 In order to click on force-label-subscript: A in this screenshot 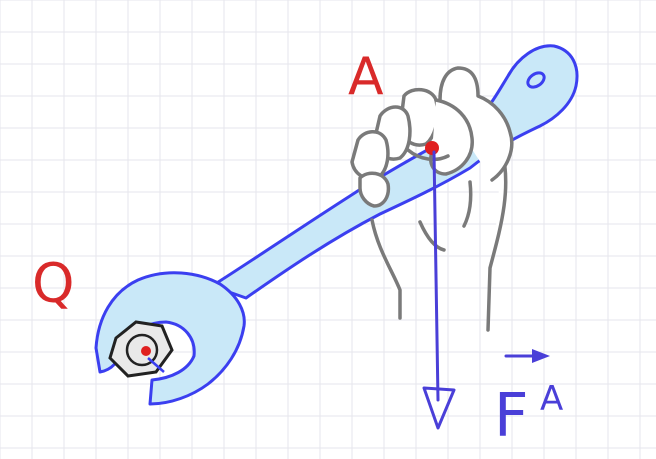, I will do `click(551, 399)`.